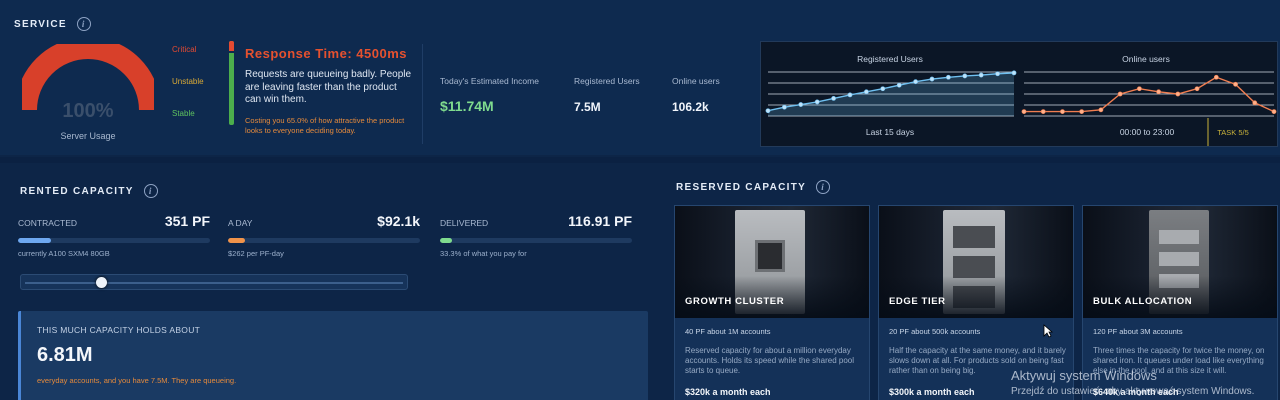  What do you see at coordinates (188, 81) in the screenshot?
I see `legend-unstable: Unstable` at bounding box center [188, 81].